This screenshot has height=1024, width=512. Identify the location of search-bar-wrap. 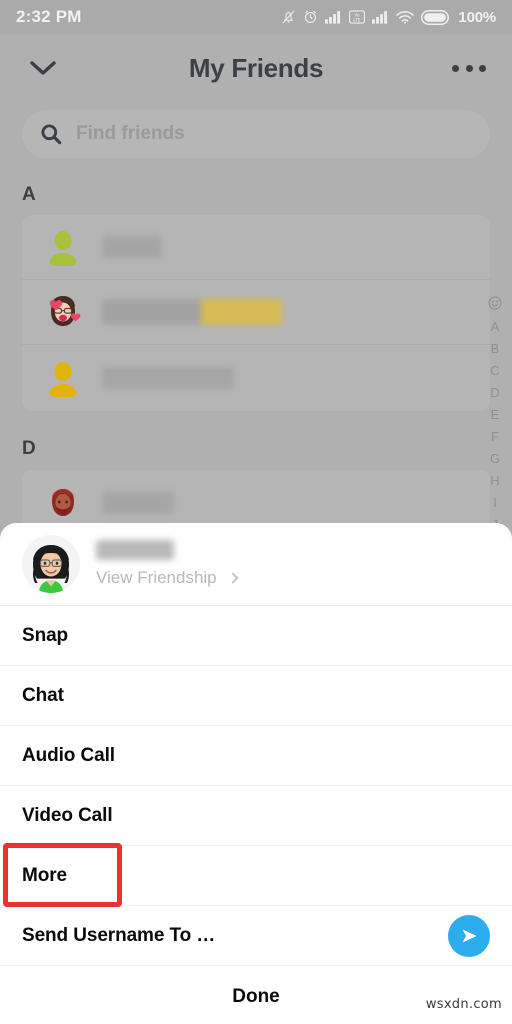
(256, 134).